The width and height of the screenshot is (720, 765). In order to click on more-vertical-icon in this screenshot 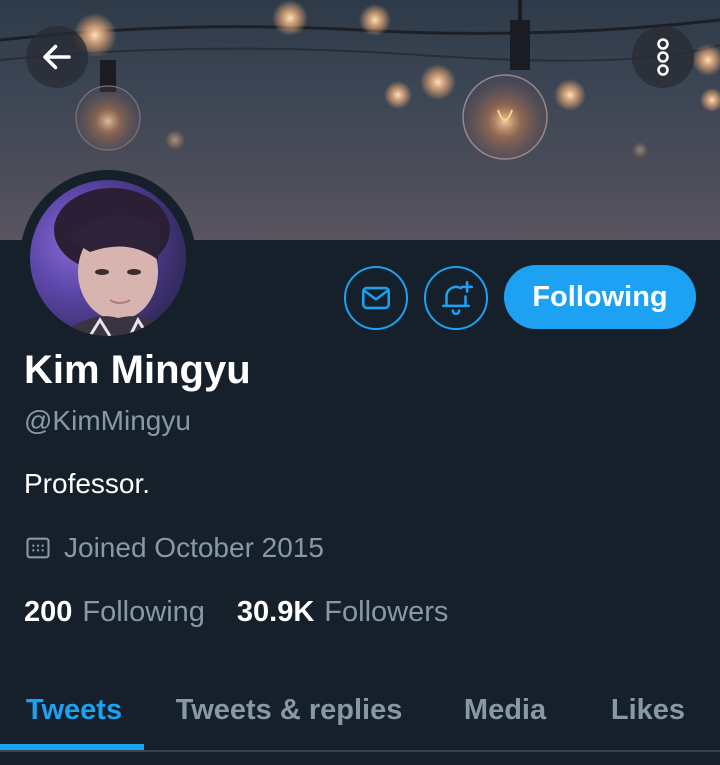, I will do `click(663, 57)`.